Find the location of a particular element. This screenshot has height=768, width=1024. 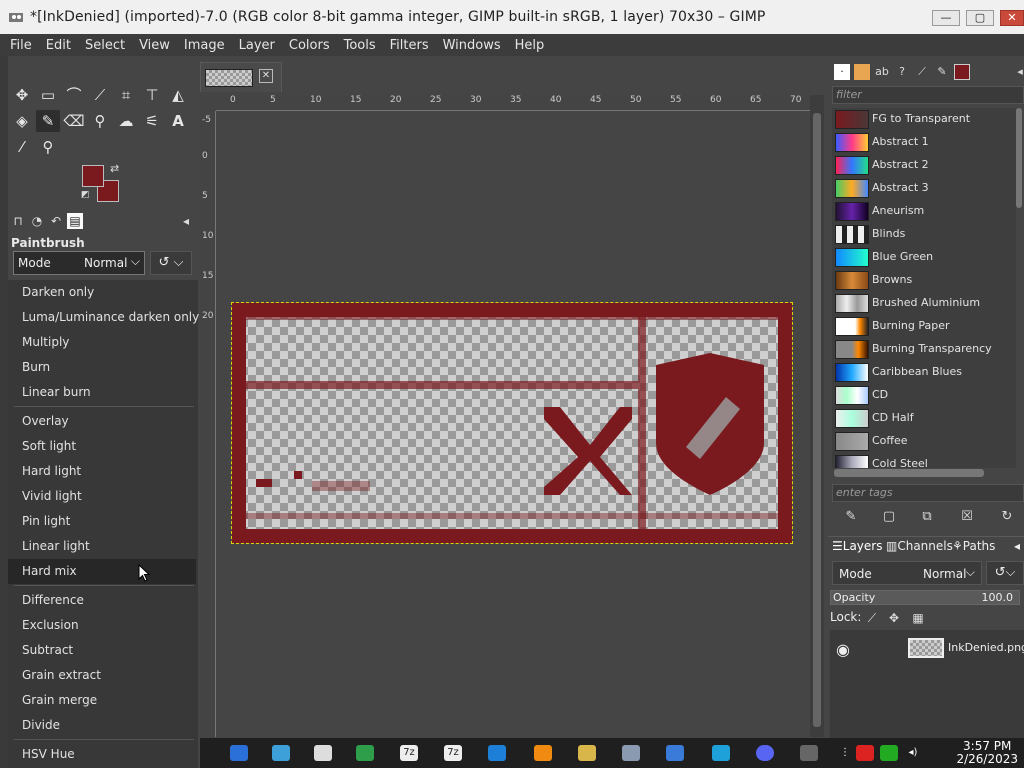

menu-select: Select is located at coordinates (105, 44).